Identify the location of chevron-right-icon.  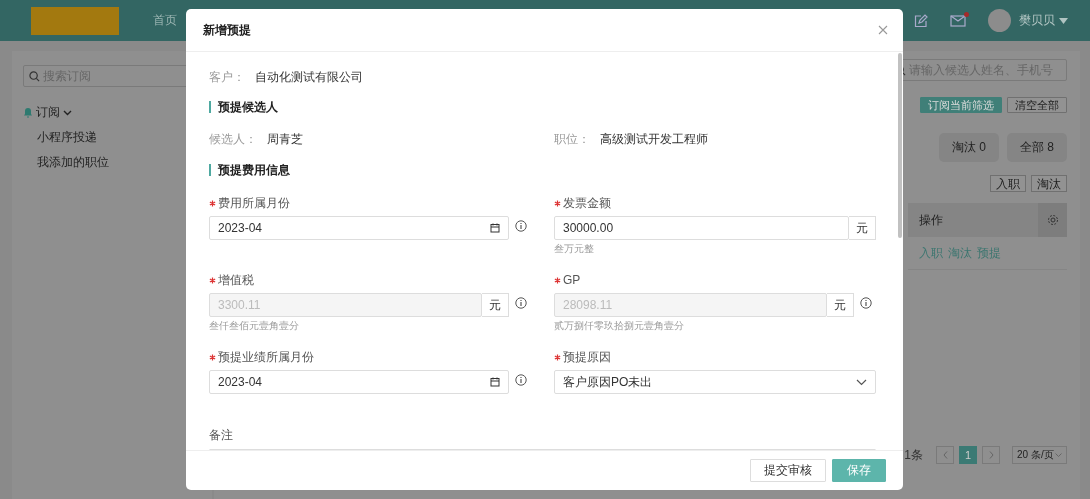
(991, 455).